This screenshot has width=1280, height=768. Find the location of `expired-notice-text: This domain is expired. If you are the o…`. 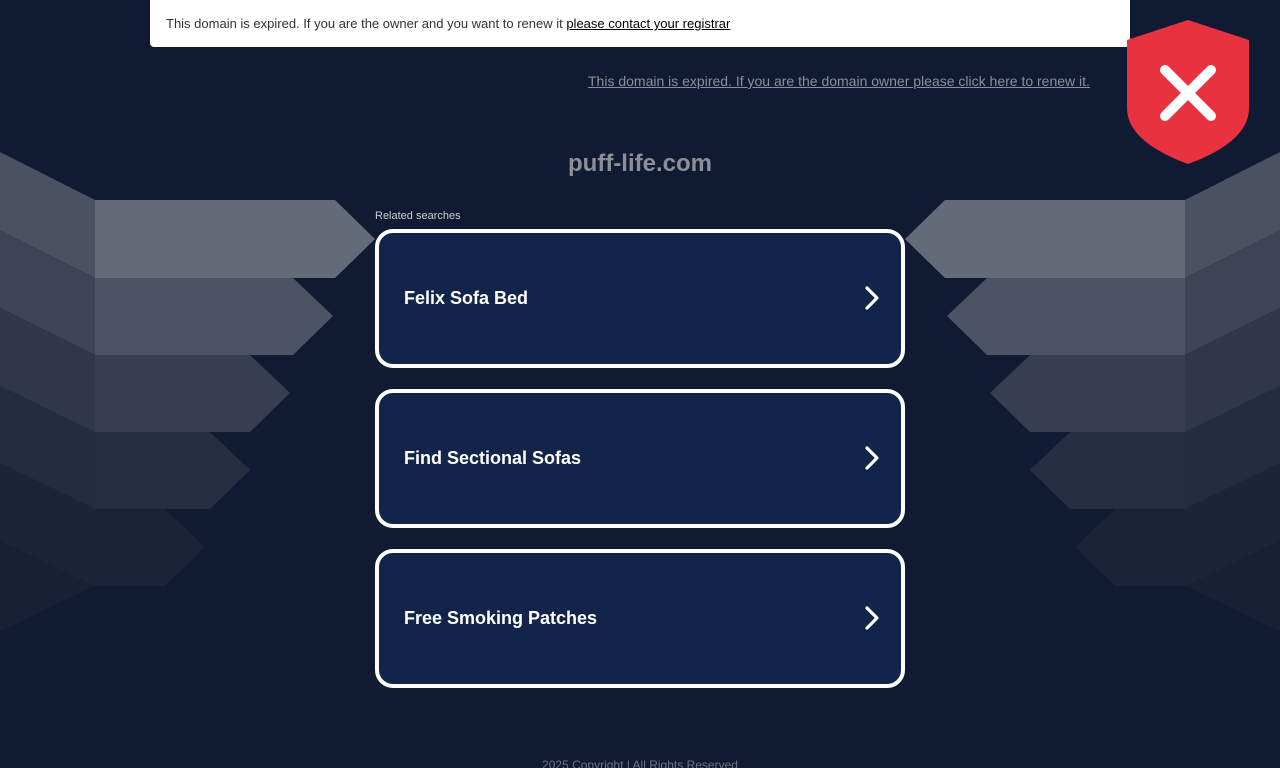

expired-notice-text: This domain is expired. If you are the o… is located at coordinates (366, 23).